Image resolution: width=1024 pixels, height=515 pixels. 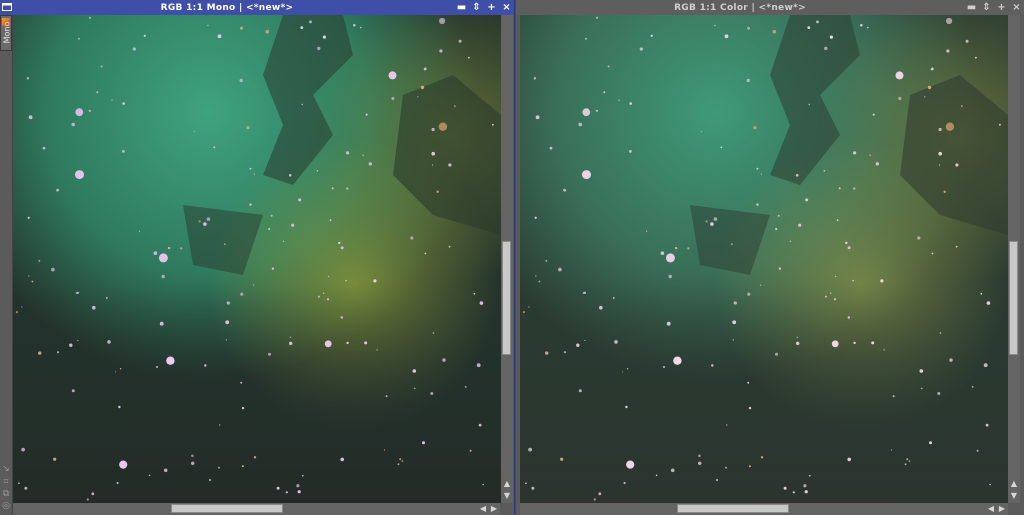 I want to click on target-icon: ◎, so click(x=6, y=506).